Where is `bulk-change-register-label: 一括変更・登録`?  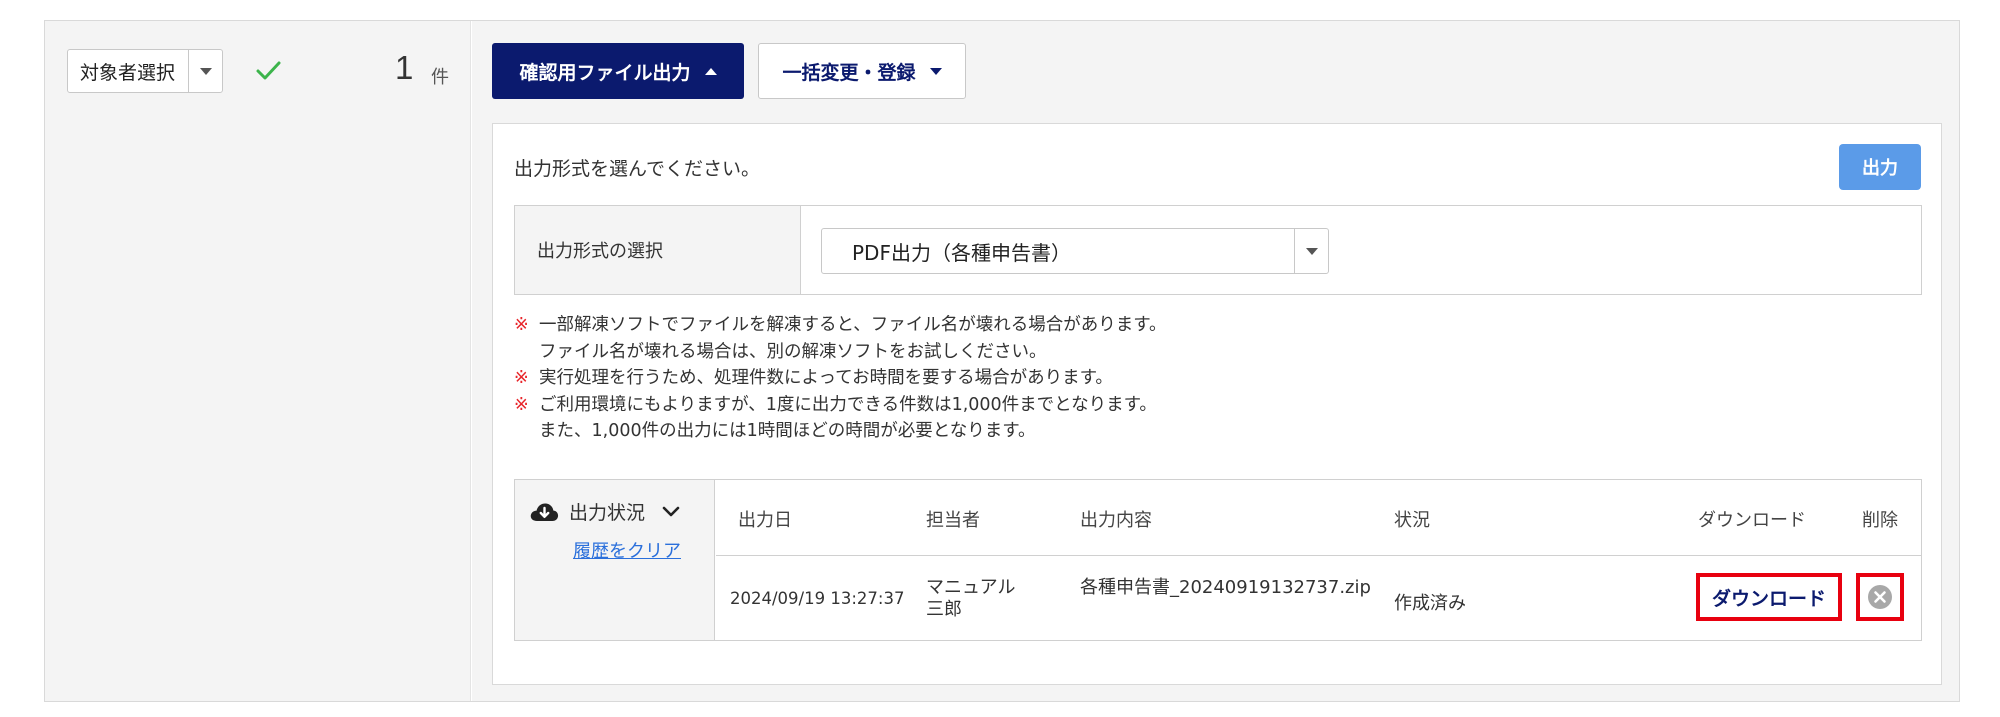
bulk-change-register-label: 一括変更・登録 is located at coordinates (849, 72).